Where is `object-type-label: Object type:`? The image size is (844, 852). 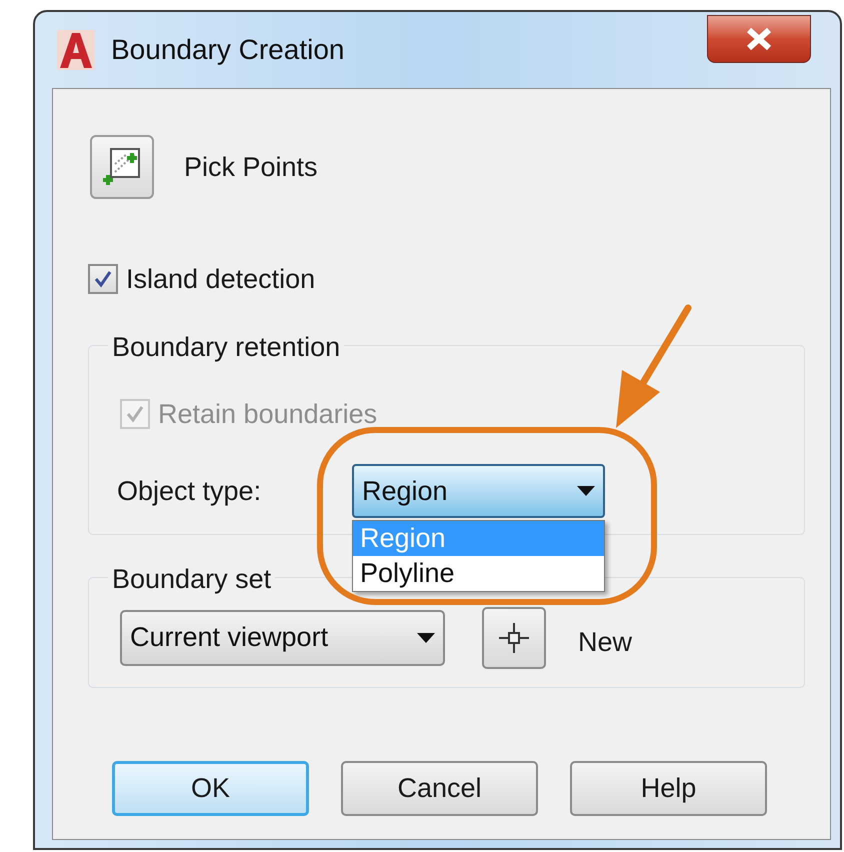
object-type-label: Object type: is located at coordinates (189, 491).